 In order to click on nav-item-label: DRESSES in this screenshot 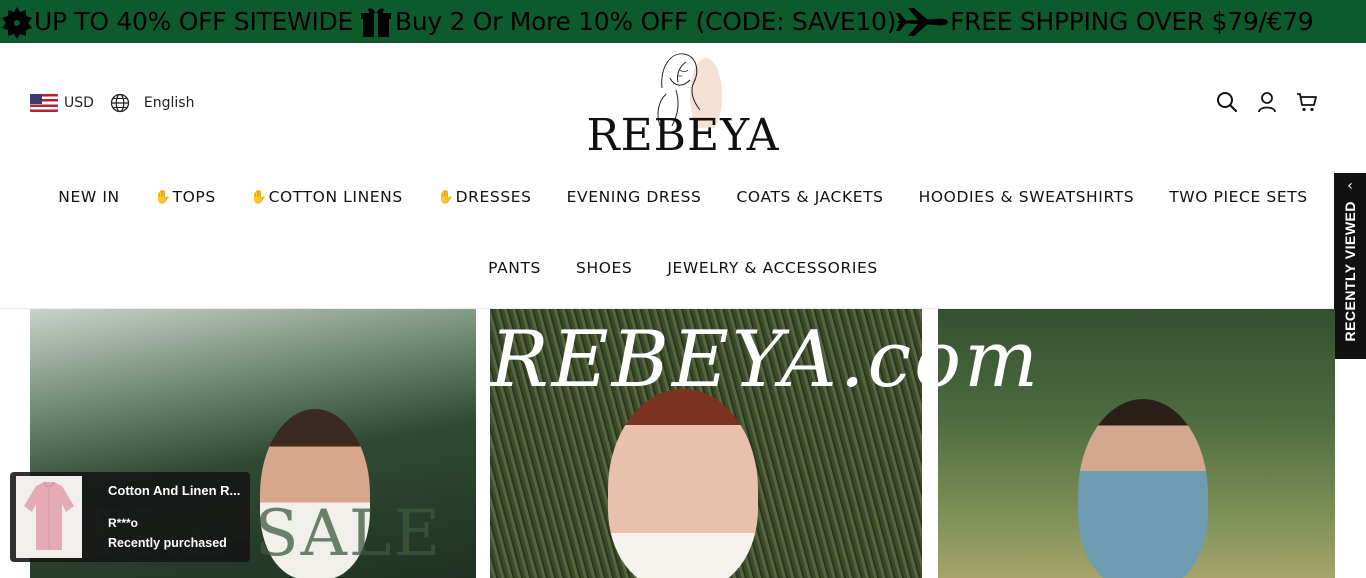, I will do `click(493, 197)`.